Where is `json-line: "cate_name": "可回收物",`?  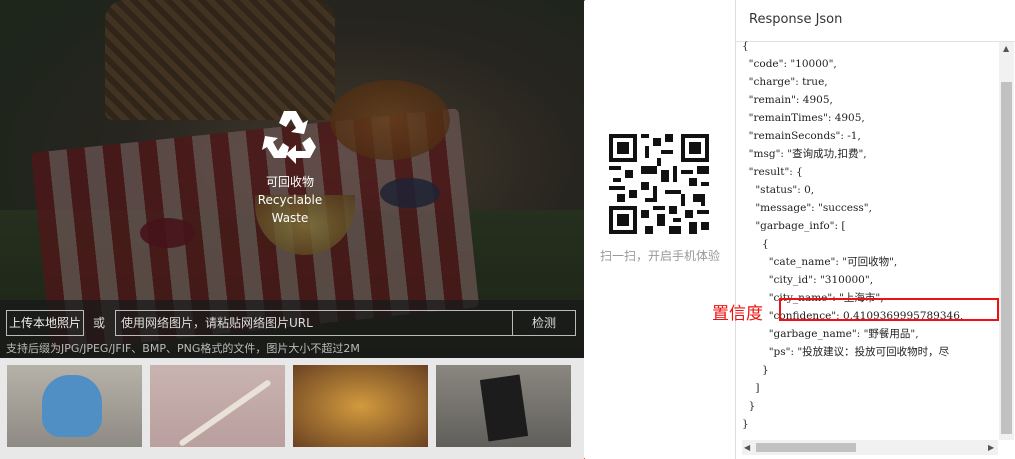 json-line: "cate_name": "可回收物", is located at coordinates (820, 262).